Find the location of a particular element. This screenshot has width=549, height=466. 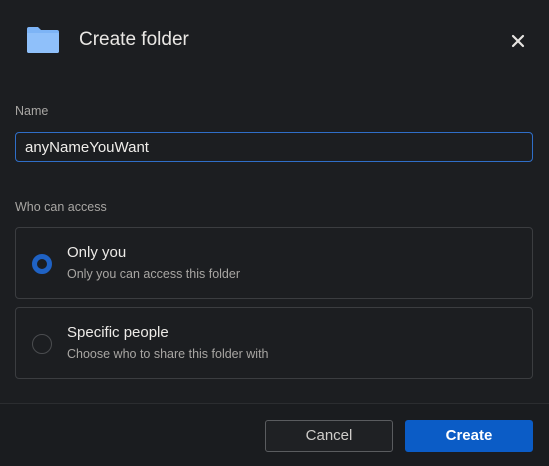

option-description: Choose who to share this folder with is located at coordinates (168, 354).